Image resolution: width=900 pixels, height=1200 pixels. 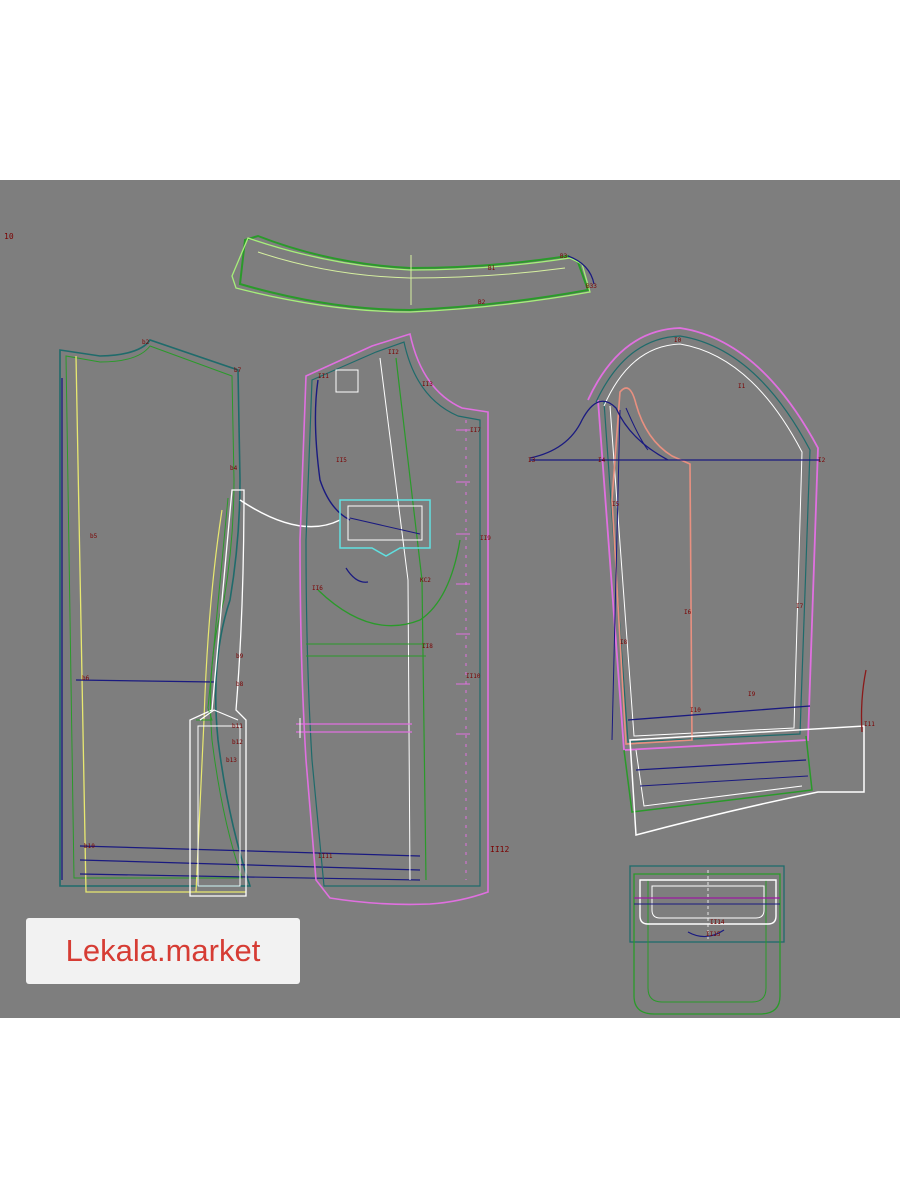 What do you see at coordinates (707, 940) in the screenshot?
I see `pocket-piece: II14 II15` at bounding box center [707, 940].